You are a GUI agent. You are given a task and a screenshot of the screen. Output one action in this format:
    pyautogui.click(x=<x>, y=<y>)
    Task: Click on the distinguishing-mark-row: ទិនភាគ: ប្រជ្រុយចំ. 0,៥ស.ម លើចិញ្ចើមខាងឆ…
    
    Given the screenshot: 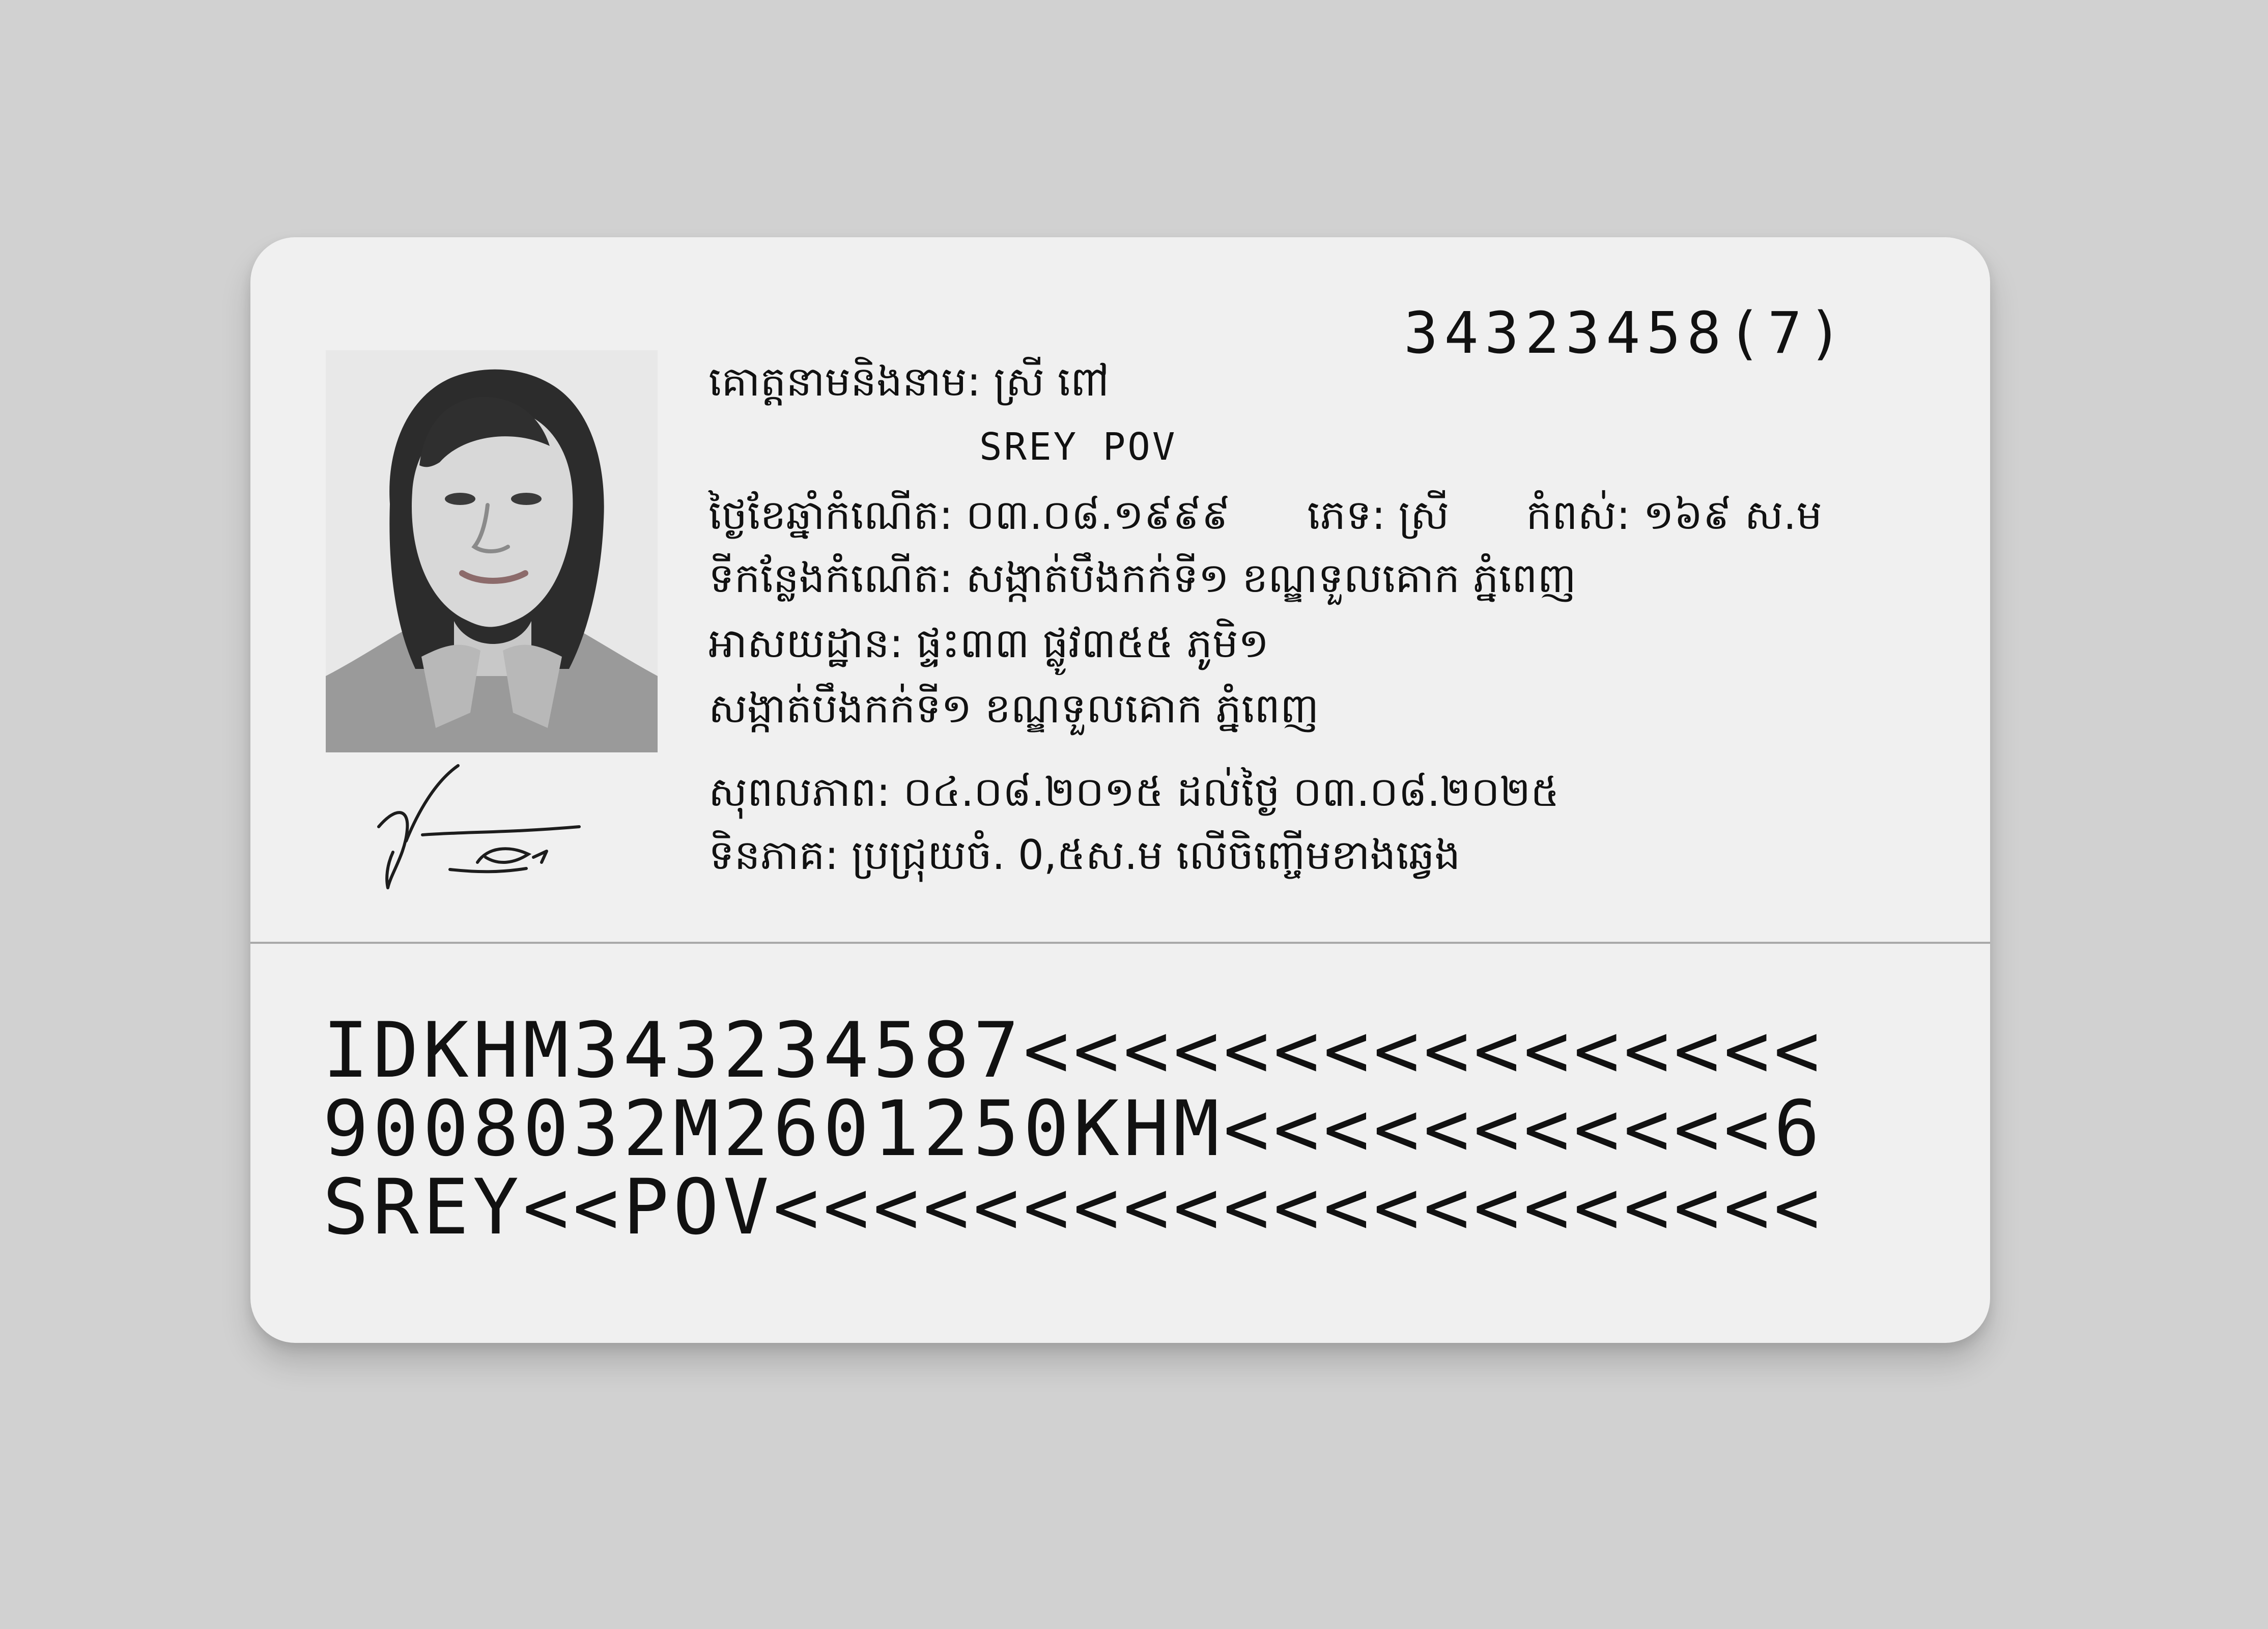 What is the action you would take?
    pyautogui.click(x=1084, y=855)
    